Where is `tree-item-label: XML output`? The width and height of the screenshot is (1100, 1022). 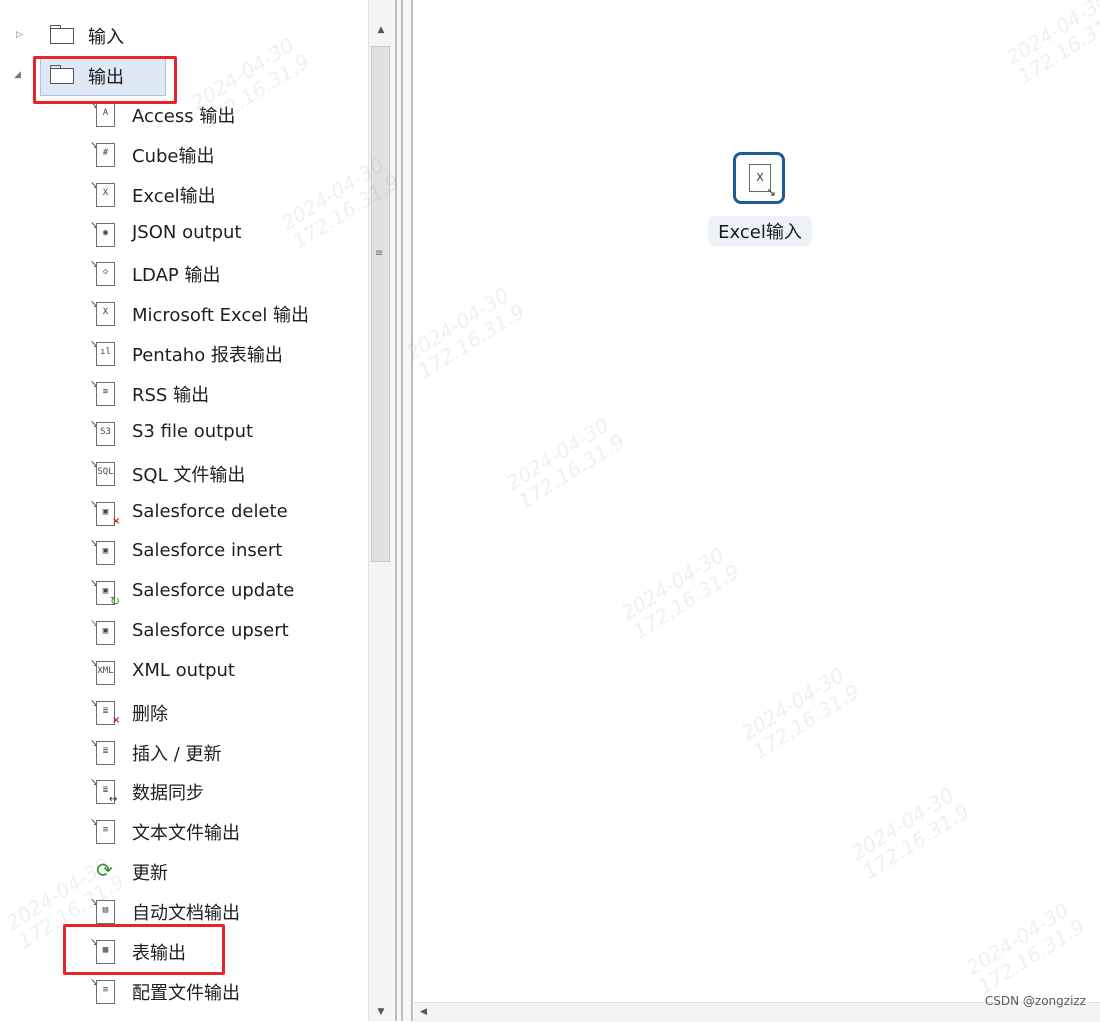
tree-item-label: XML output is located at coordinates (183, 670).